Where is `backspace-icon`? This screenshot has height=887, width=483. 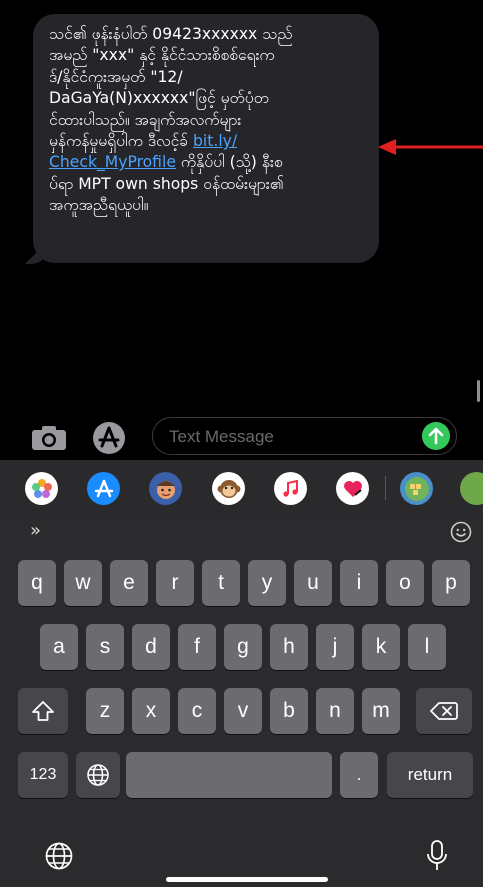 backspace-icon is located at coordinates (444, 711).